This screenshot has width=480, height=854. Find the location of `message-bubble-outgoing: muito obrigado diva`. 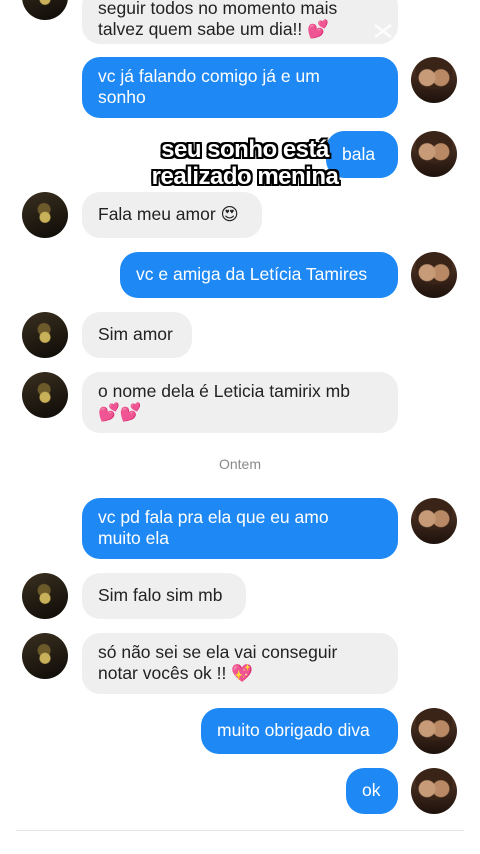

message-bubble-outgoing: muito obrigado diva is located at coordinates (299, 731).